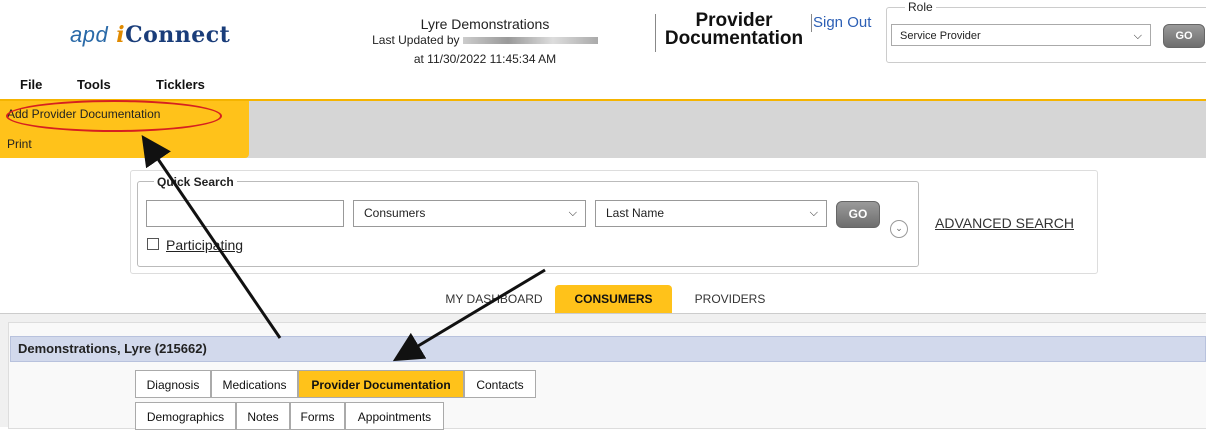 This screenshot has width=1206, height=431. Describe the element at coordinates (469, 315) in the screenshot. I see `annotation-arrow-to-tab` at that location.